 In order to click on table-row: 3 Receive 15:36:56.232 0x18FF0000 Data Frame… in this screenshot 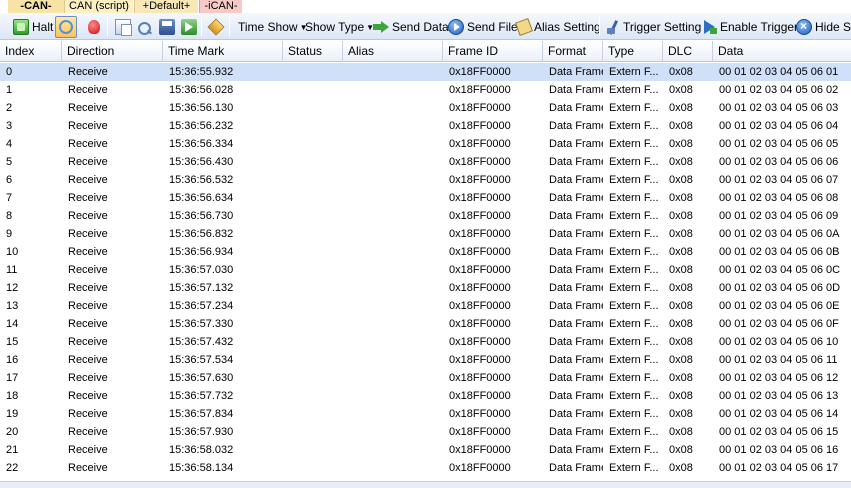, I will do `click(425, 126)`.